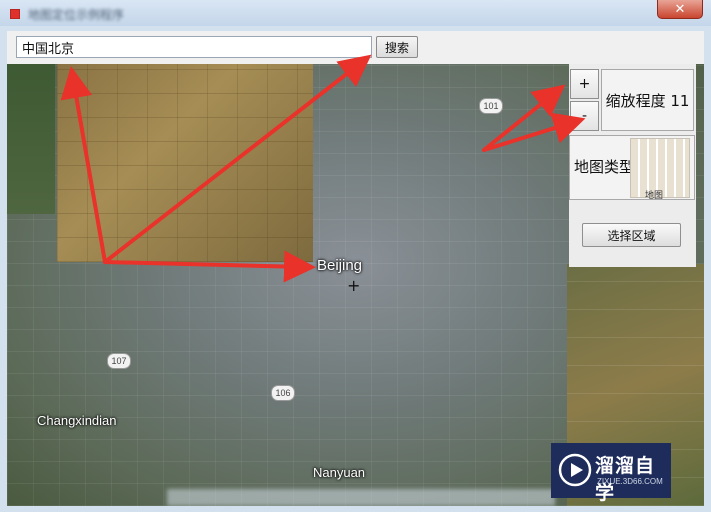 This screenshot has width=711, height=512. I want to click on zoom-in-button: +, so click(584, 84).